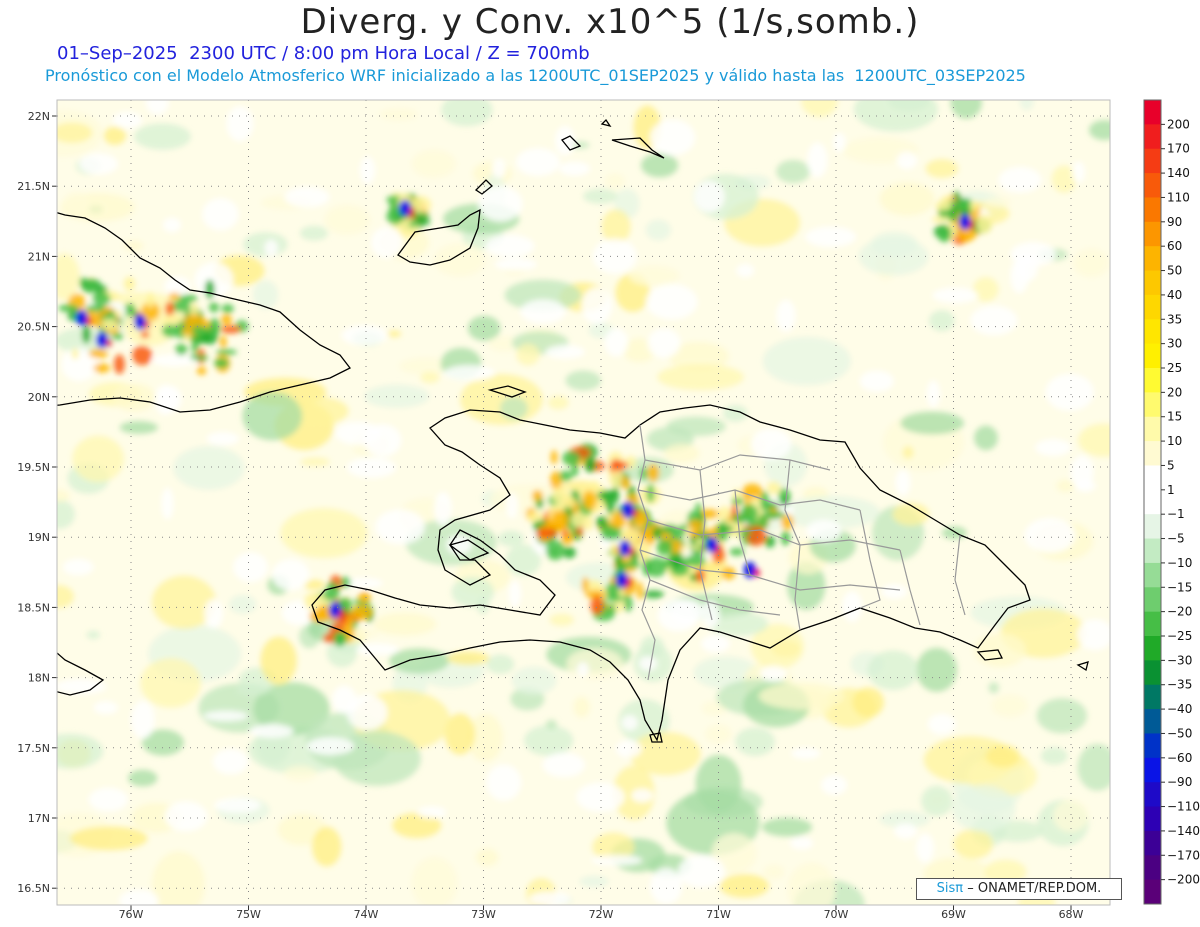 This screenshot has height=927, width=1200. I want to click on colorbar-label: 40, so click(1174, 295).